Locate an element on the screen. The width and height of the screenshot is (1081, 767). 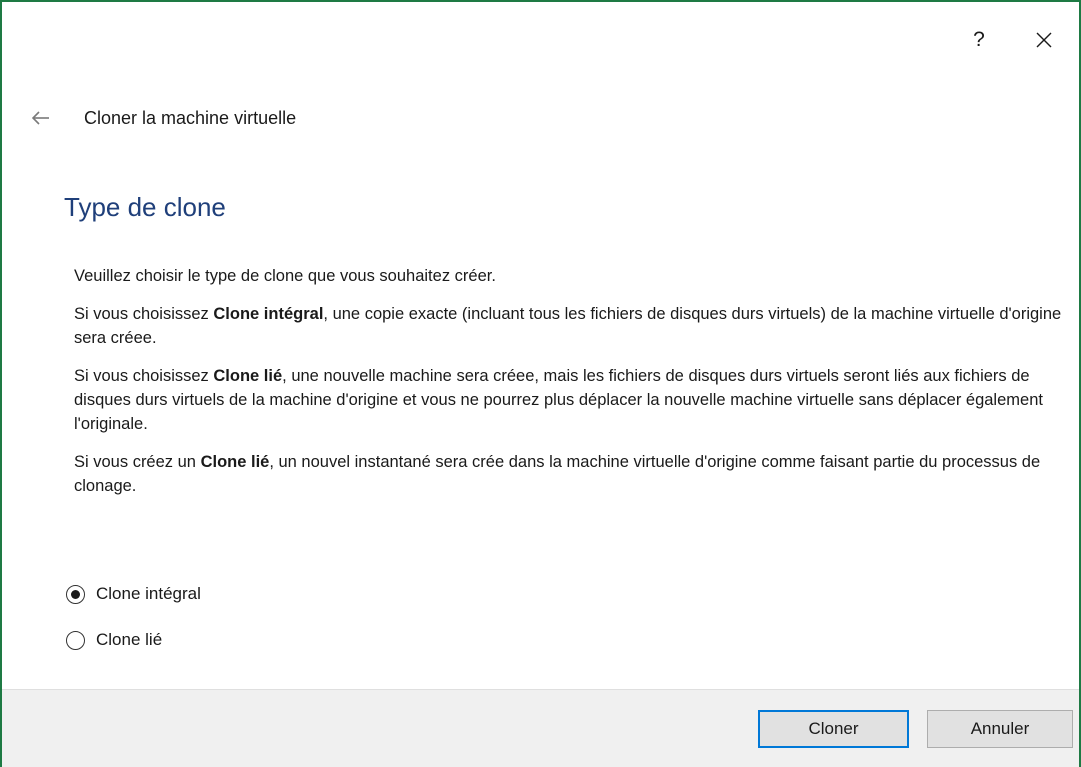
full-clone-option: Clone intégral is located at coordinates (133, 594).